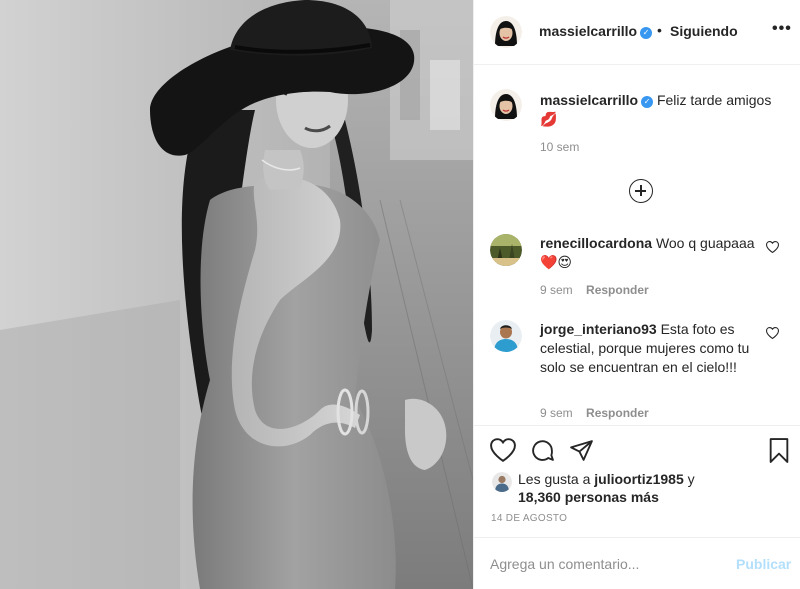  I want to click on caption-author-avatar, so click(506, 105).